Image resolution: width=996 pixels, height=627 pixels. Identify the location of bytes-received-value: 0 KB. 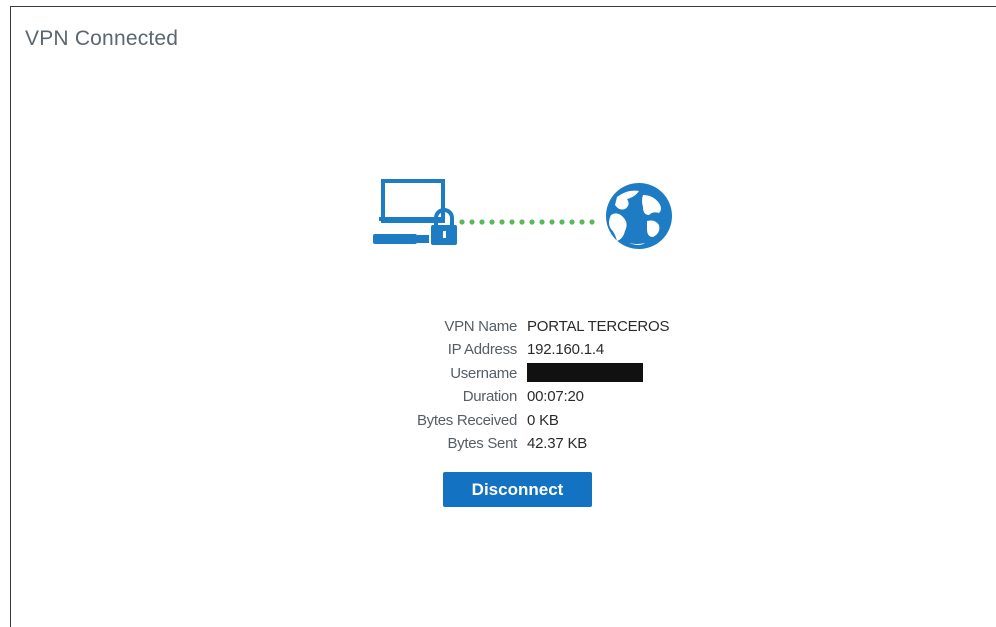
(543, 420).